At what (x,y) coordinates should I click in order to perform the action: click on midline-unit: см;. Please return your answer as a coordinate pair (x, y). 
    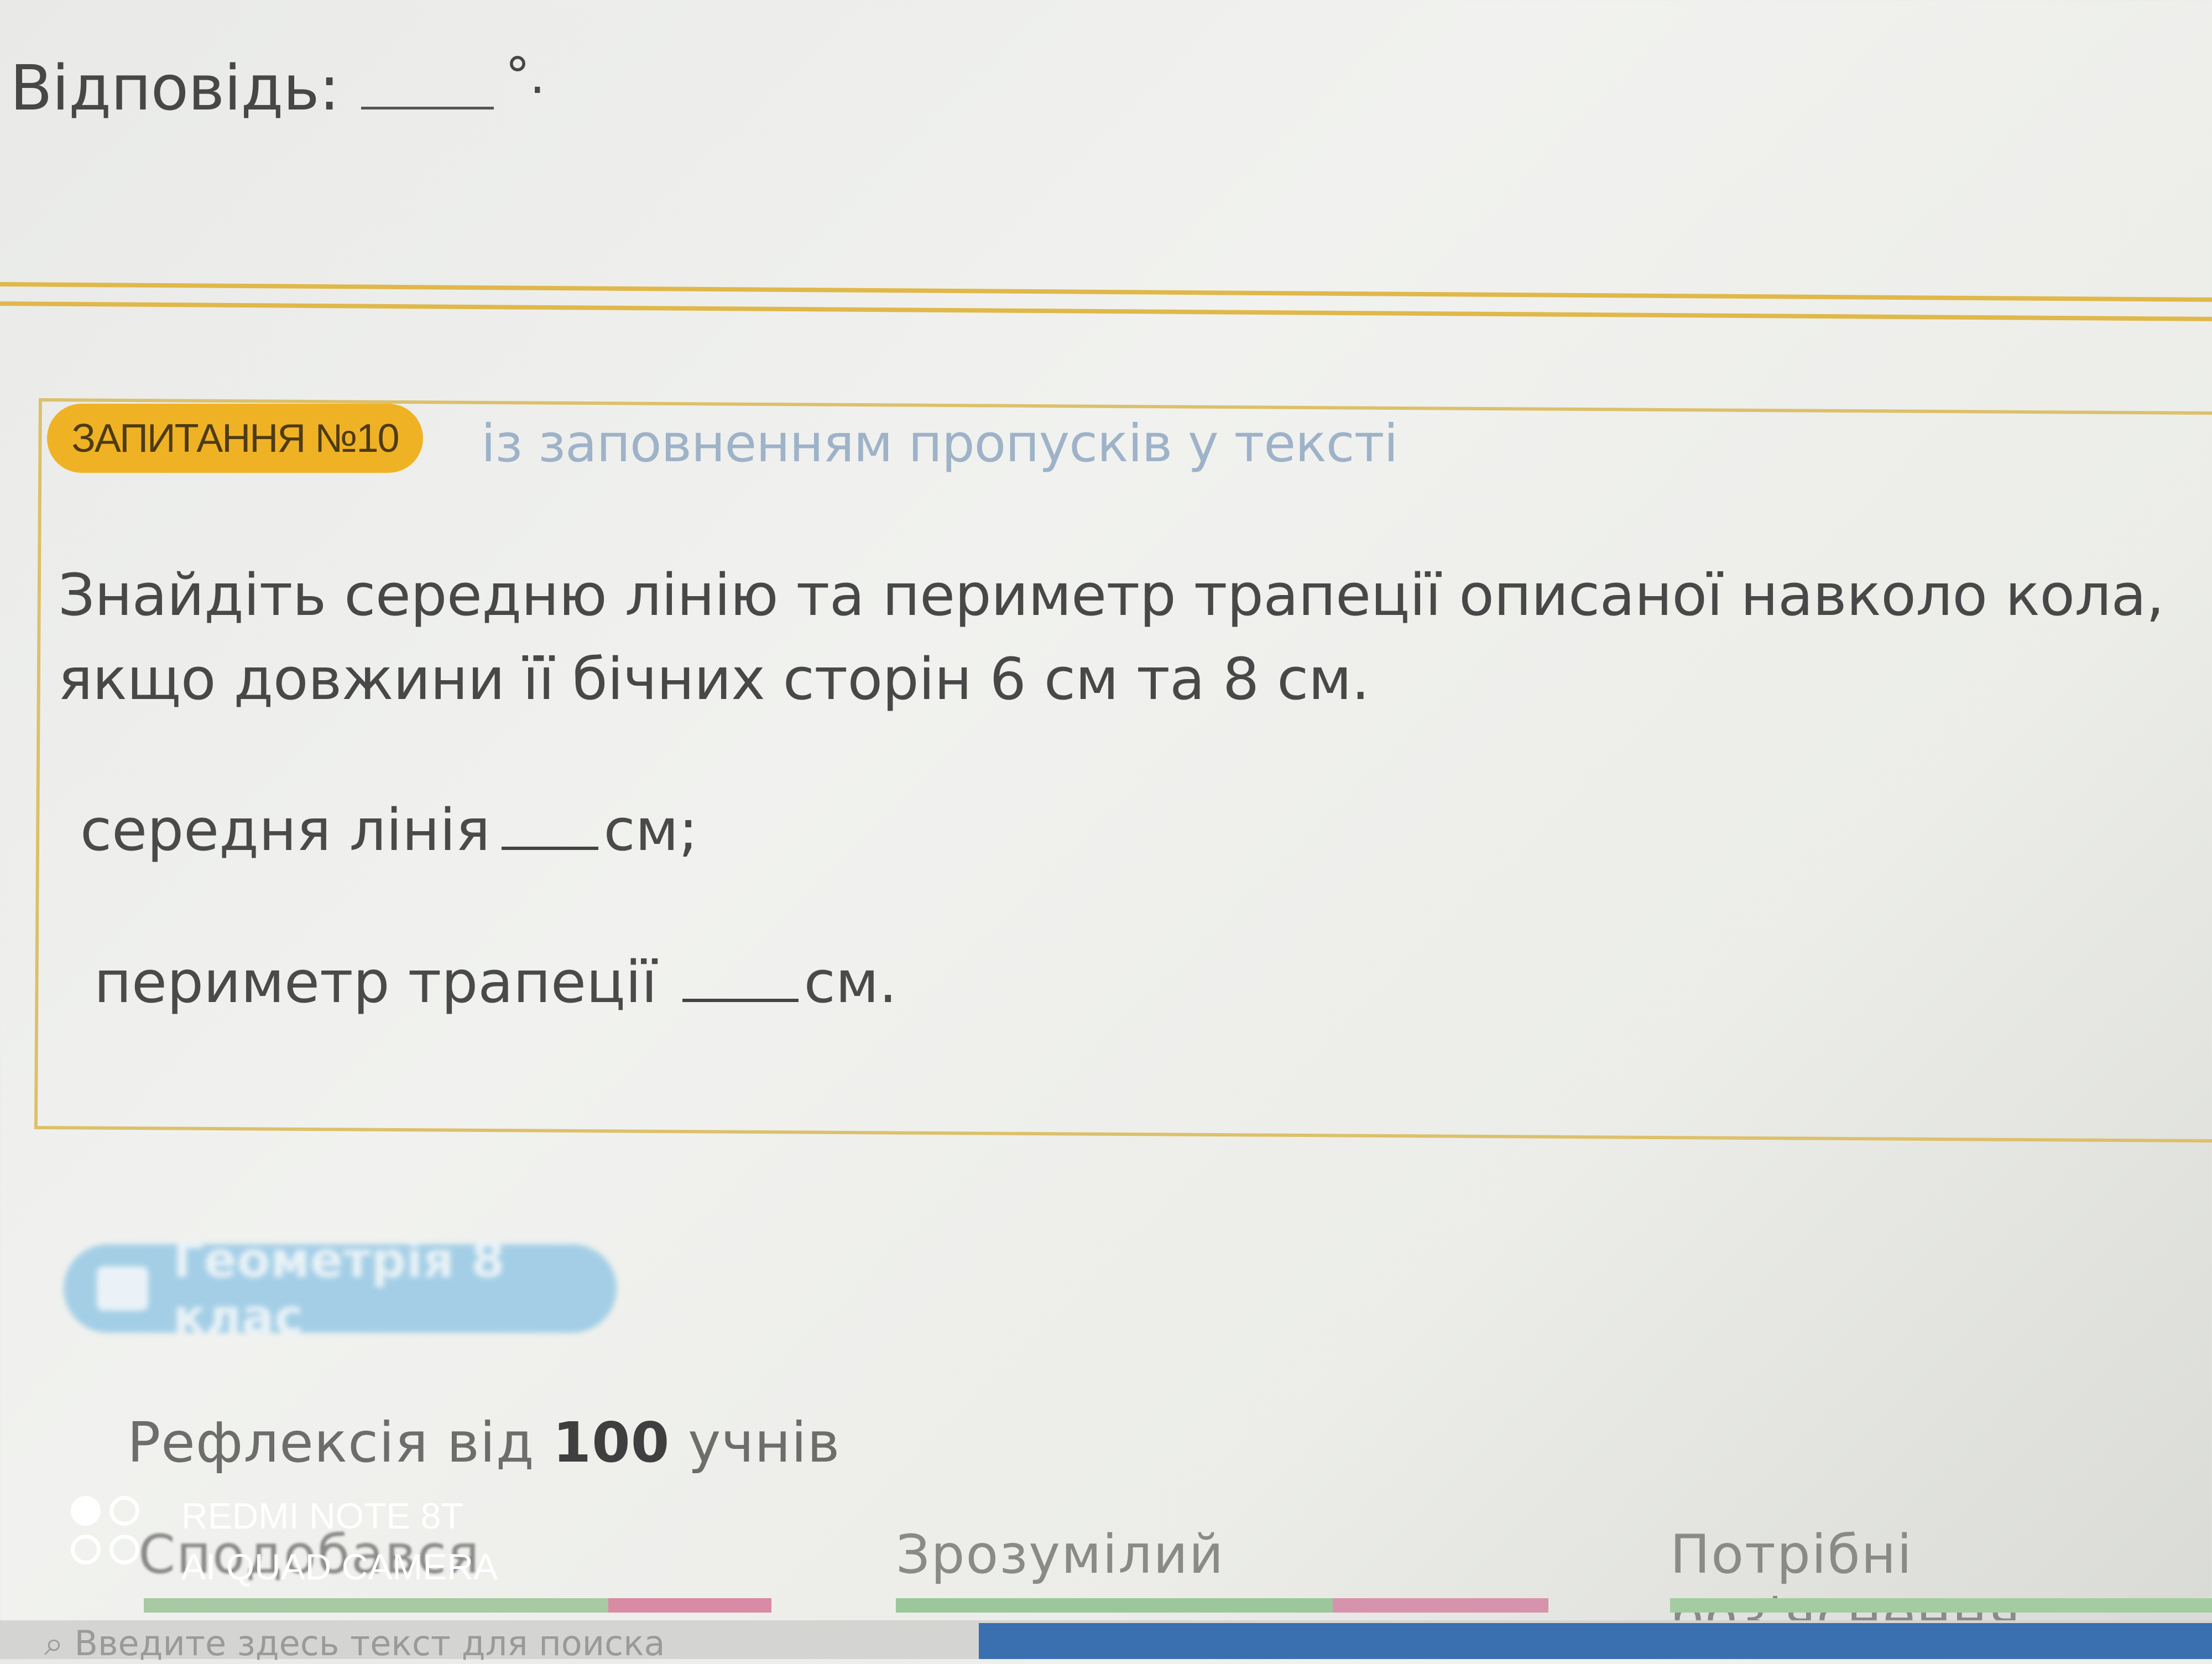
    Looking at the image, I should click on (651, 830).